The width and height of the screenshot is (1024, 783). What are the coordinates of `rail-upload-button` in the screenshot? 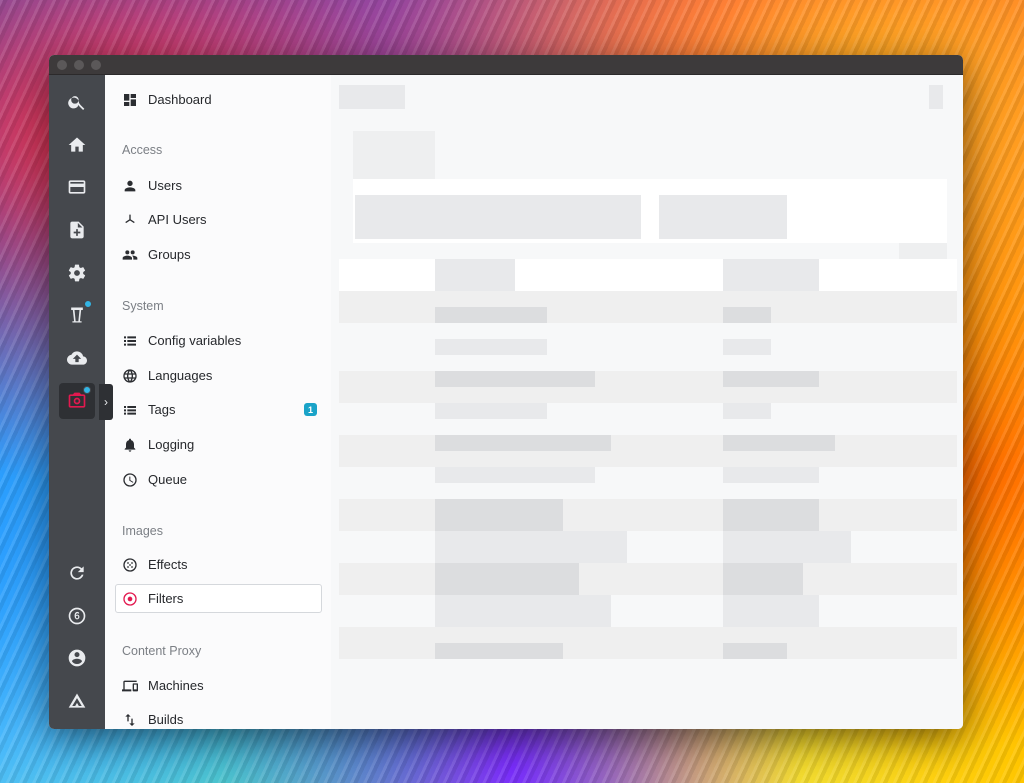 It's located at (77, 358).